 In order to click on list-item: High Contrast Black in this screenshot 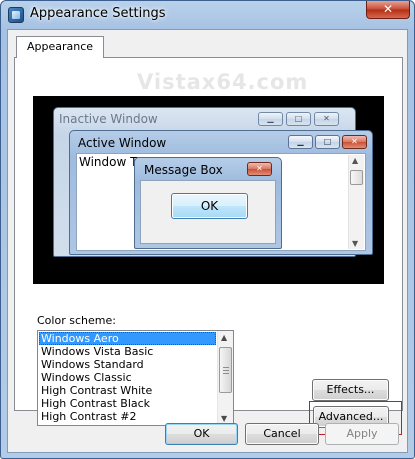, I will do `click(127, 403)`.